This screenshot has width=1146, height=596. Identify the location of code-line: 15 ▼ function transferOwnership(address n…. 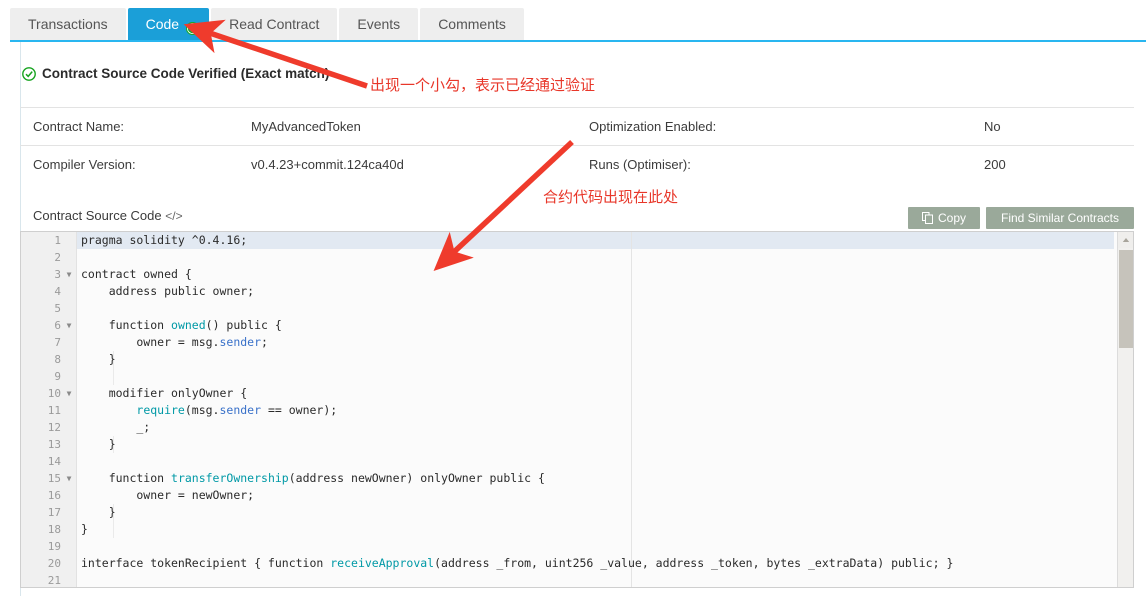
(577, 478).